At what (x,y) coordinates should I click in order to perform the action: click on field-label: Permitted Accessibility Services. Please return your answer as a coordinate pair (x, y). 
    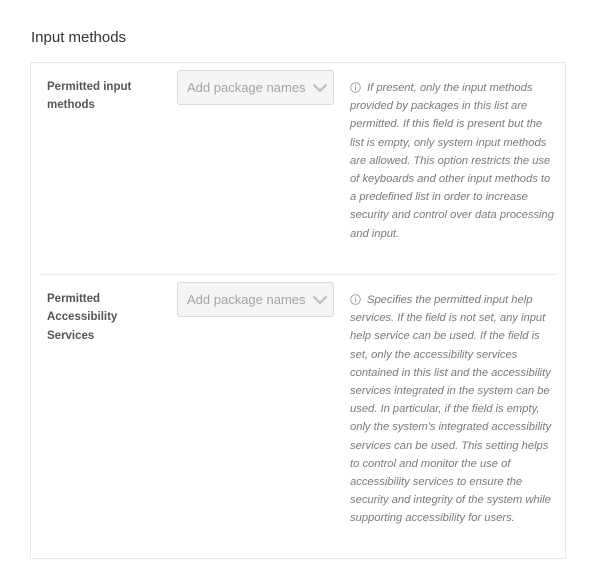
    Looking at the image, I should click on (82, 317).